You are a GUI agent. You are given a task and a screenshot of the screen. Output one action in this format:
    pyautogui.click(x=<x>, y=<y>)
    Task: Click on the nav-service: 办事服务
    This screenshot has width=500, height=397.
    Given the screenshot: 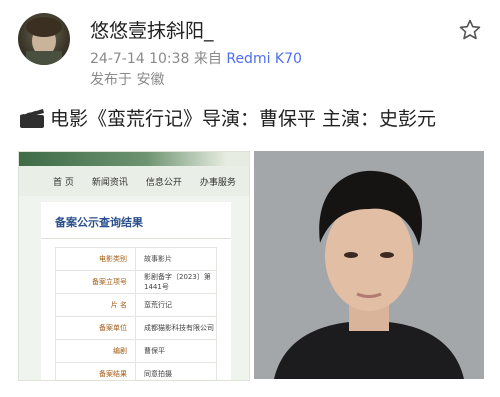 What is the action you would take?
    pyautogui.click(x=218, y=181)
    